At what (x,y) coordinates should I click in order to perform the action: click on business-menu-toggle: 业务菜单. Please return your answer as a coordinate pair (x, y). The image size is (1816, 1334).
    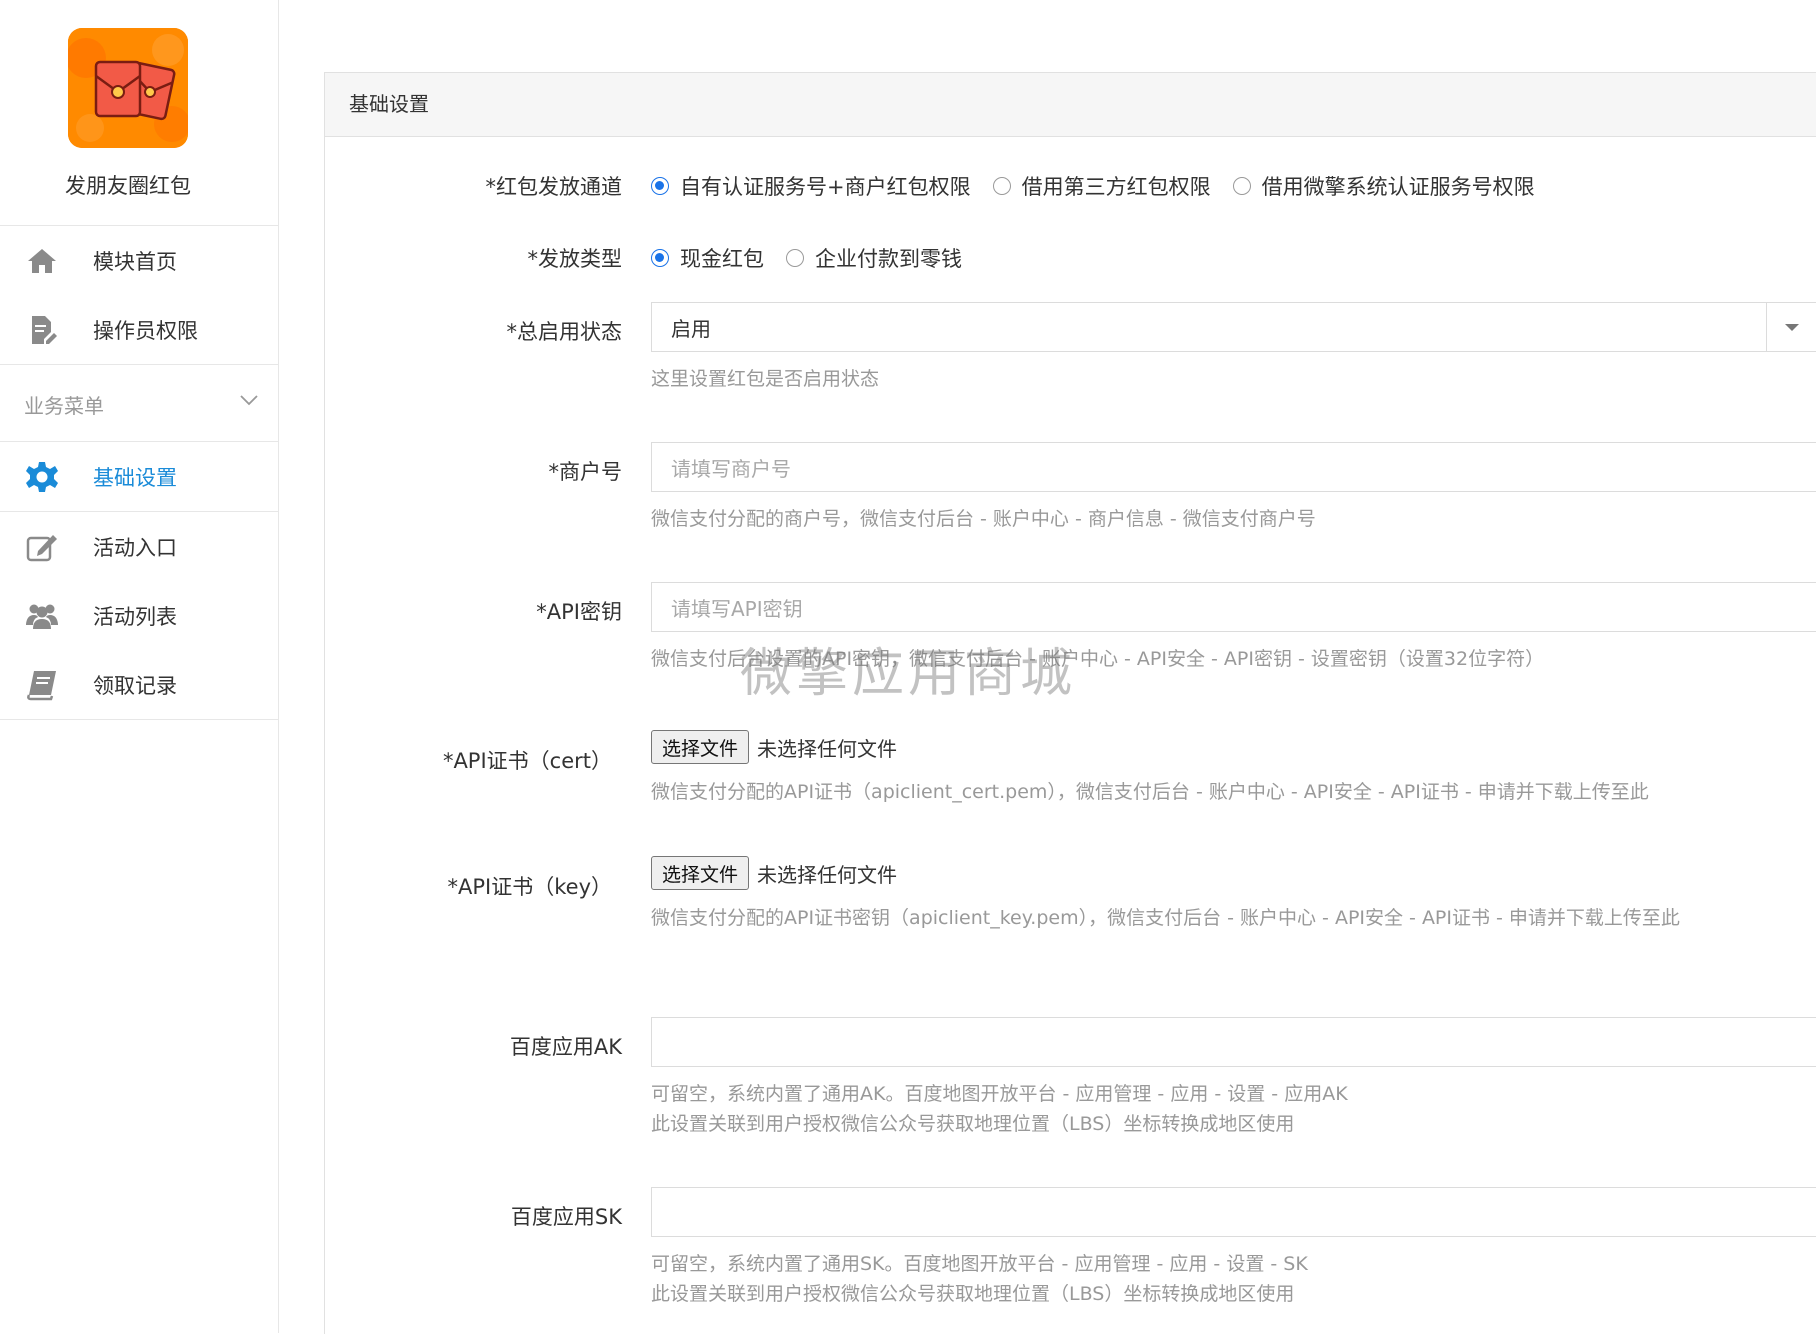
    Looking at the image, I should click on (139, 403).